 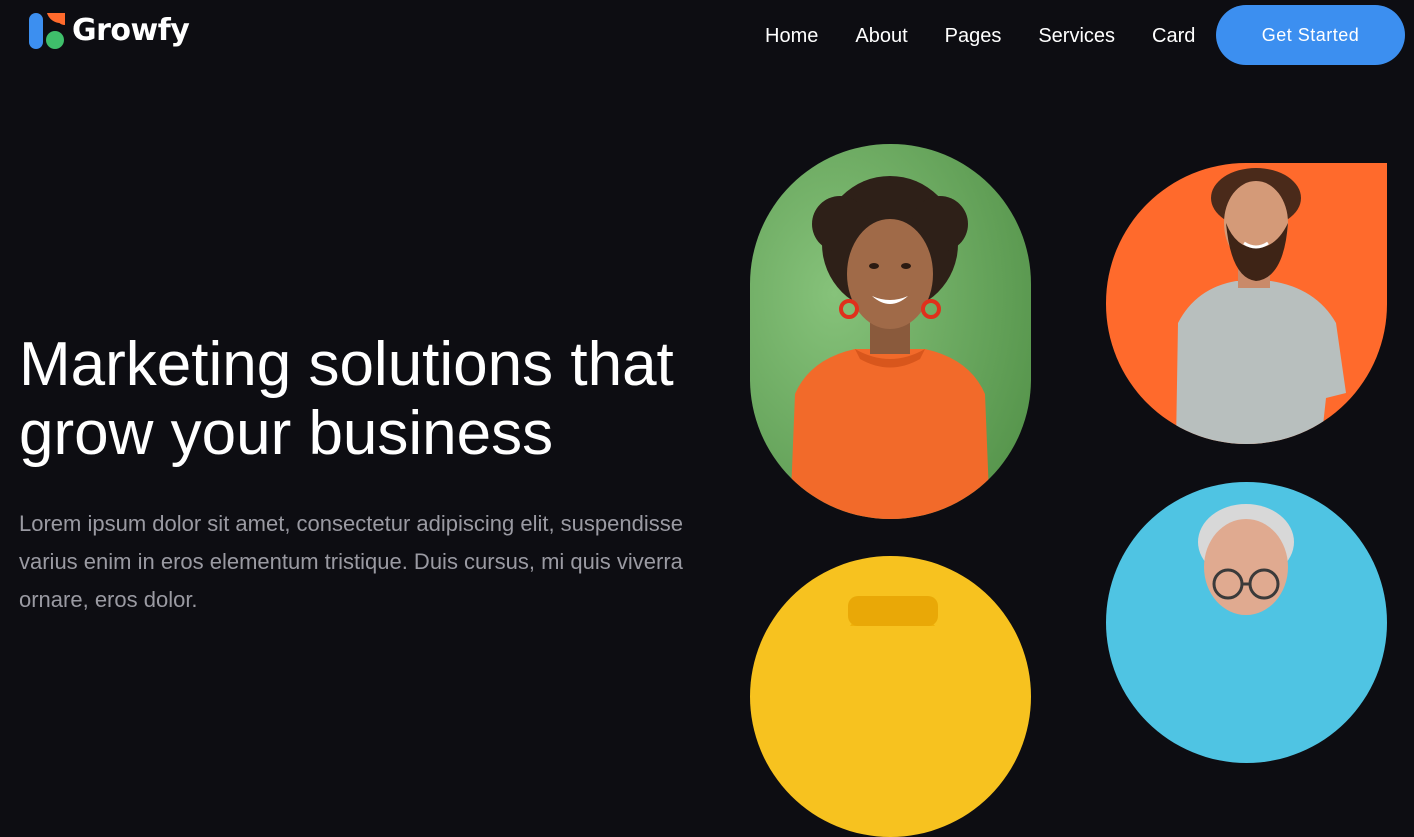 I want to click on logo-icon, so click(x=47, y=31).